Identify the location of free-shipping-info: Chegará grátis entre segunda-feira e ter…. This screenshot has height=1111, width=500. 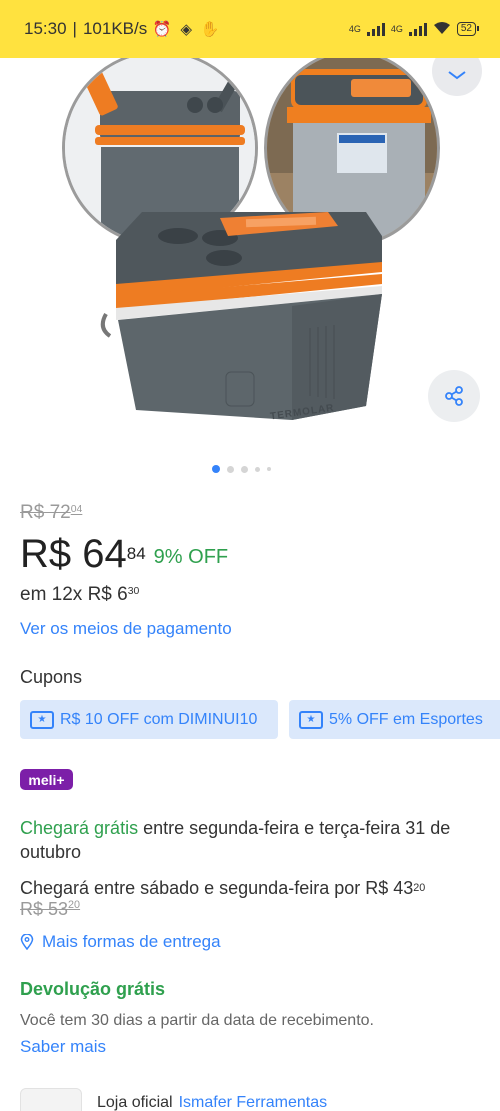
(235, 840).